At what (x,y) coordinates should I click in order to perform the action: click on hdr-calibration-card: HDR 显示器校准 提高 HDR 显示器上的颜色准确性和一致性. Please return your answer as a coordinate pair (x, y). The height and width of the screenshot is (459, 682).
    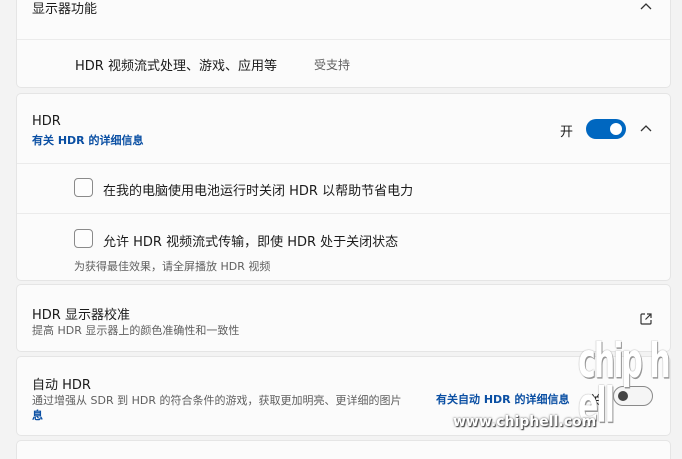
    Looking at the image, I should click on (343, 318).